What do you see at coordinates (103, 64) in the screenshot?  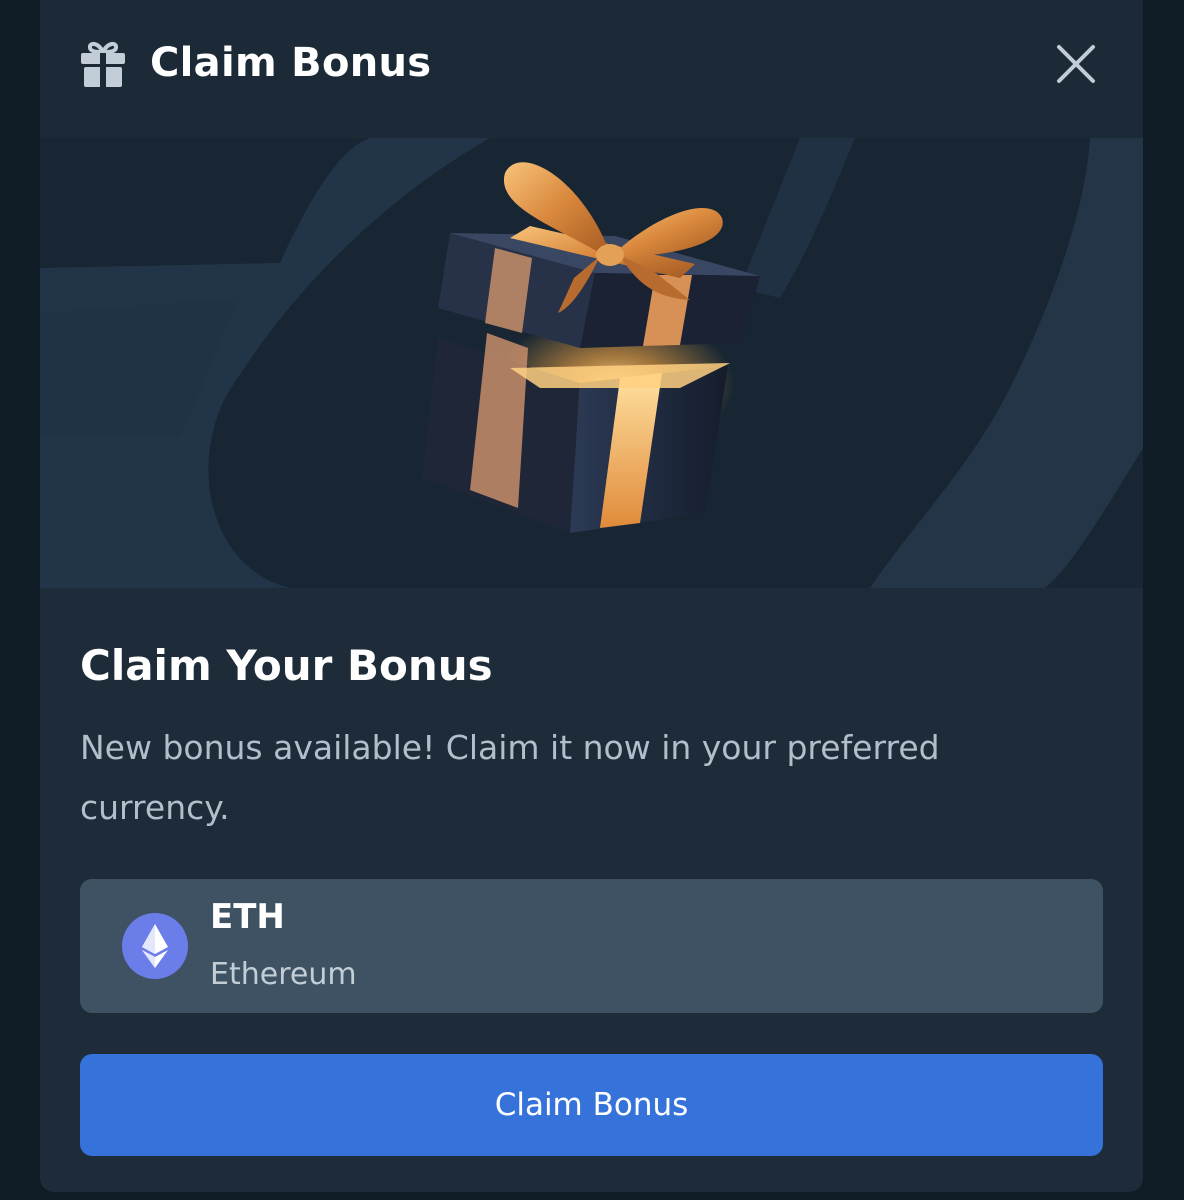 I see `gift-icon` at bounding box center [103, 64].